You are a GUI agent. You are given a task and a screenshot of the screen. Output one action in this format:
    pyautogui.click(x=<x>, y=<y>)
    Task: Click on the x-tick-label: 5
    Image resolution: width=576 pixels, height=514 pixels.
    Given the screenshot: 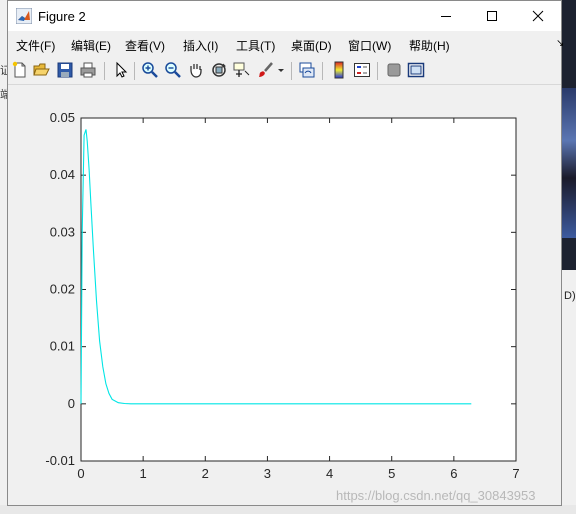 What is the action you would take?
    pyautogui.click(x=391, y=473)
    